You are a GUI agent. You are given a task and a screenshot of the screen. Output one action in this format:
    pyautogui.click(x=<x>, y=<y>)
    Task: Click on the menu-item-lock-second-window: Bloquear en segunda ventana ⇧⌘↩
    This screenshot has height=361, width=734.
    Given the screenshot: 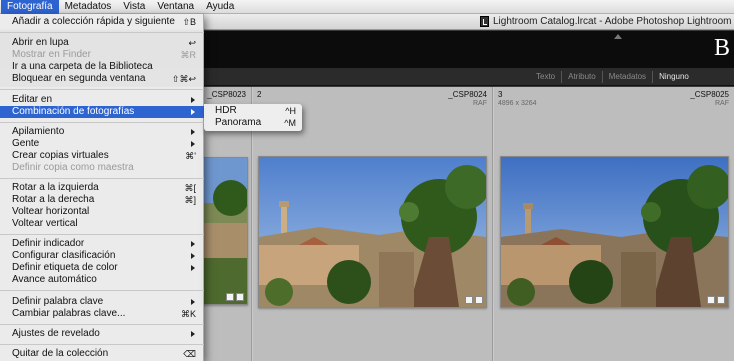 What is the action you would take?
    pyautogui.click(x=102, y=79)
    